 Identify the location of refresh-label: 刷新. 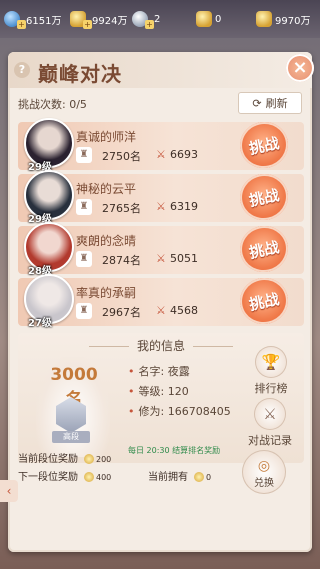
(276, 103).